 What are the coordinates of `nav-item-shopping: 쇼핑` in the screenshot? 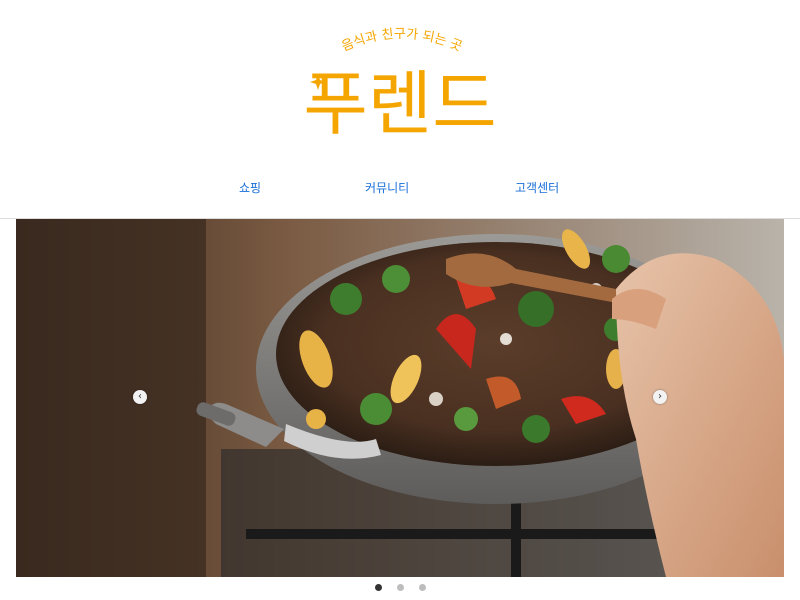 It's located at (250, 187).